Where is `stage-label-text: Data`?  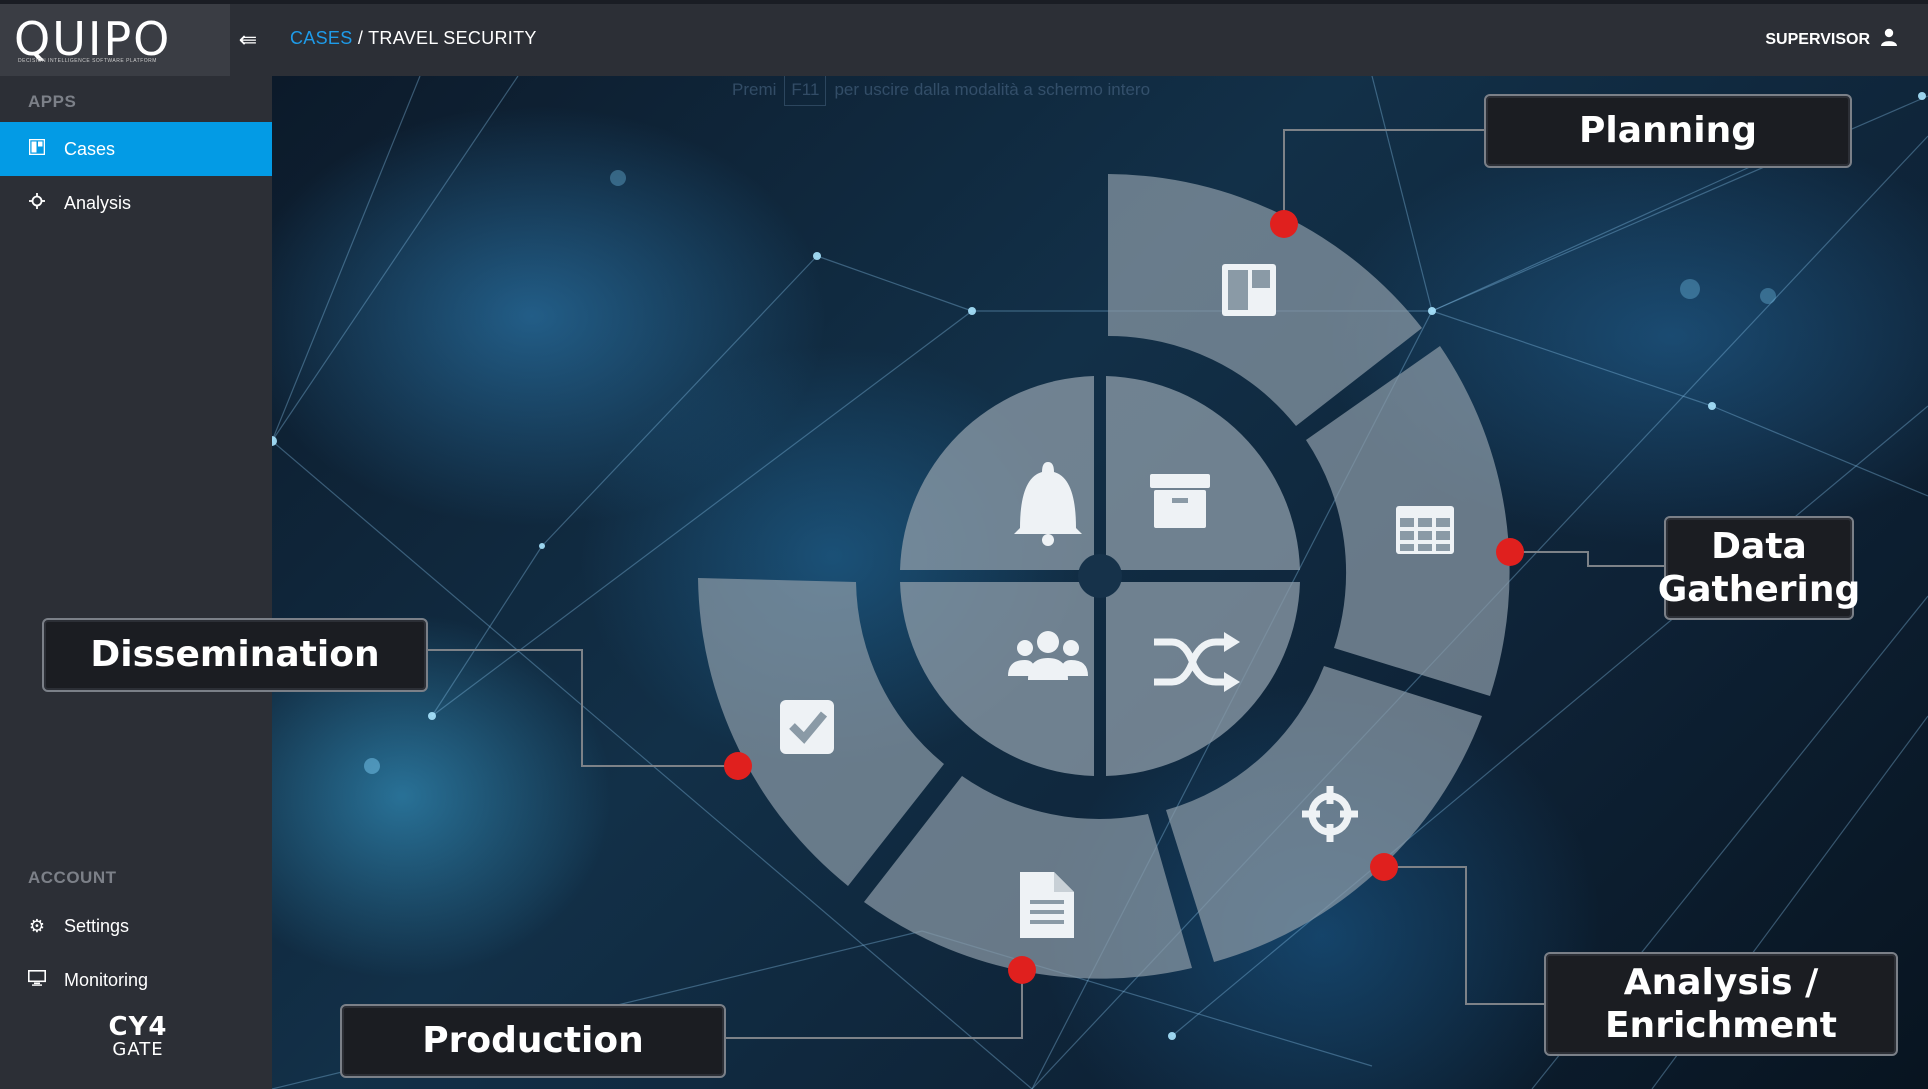 stage-label-text: Data is located at coordinates (1759, 546).